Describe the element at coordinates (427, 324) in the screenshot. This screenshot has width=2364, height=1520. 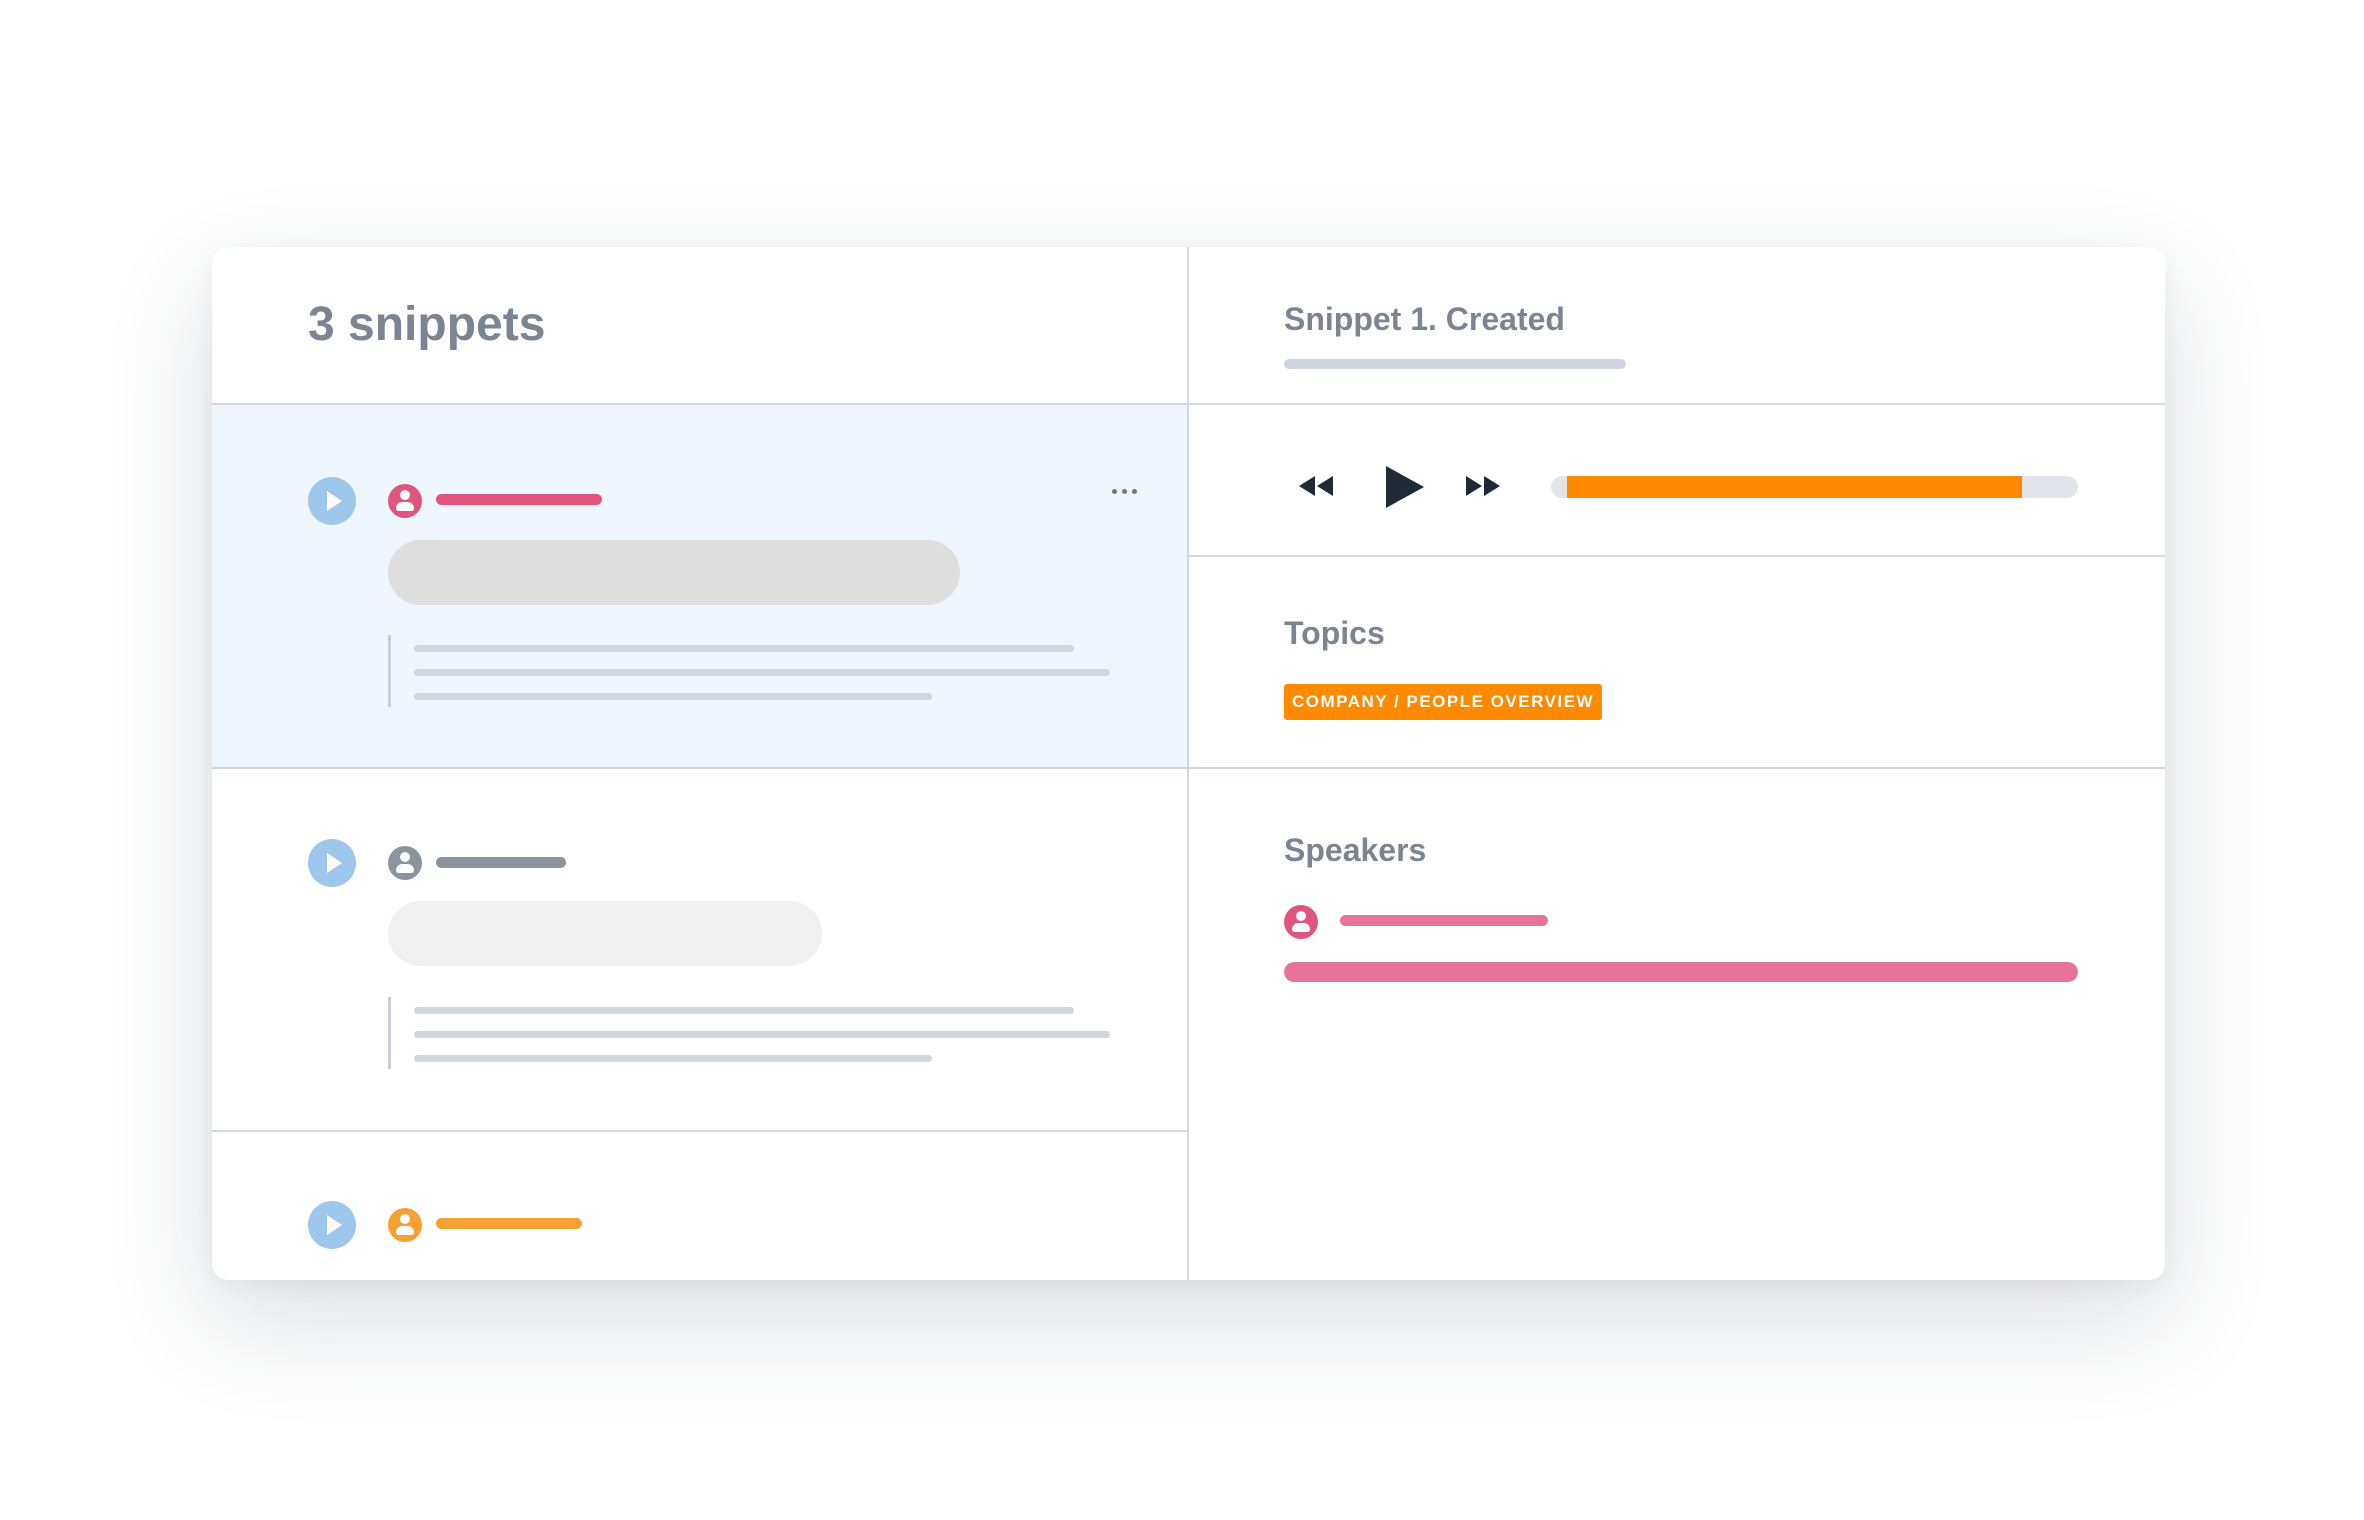
I see `snippets-count-title: 3 snippets` at that location.